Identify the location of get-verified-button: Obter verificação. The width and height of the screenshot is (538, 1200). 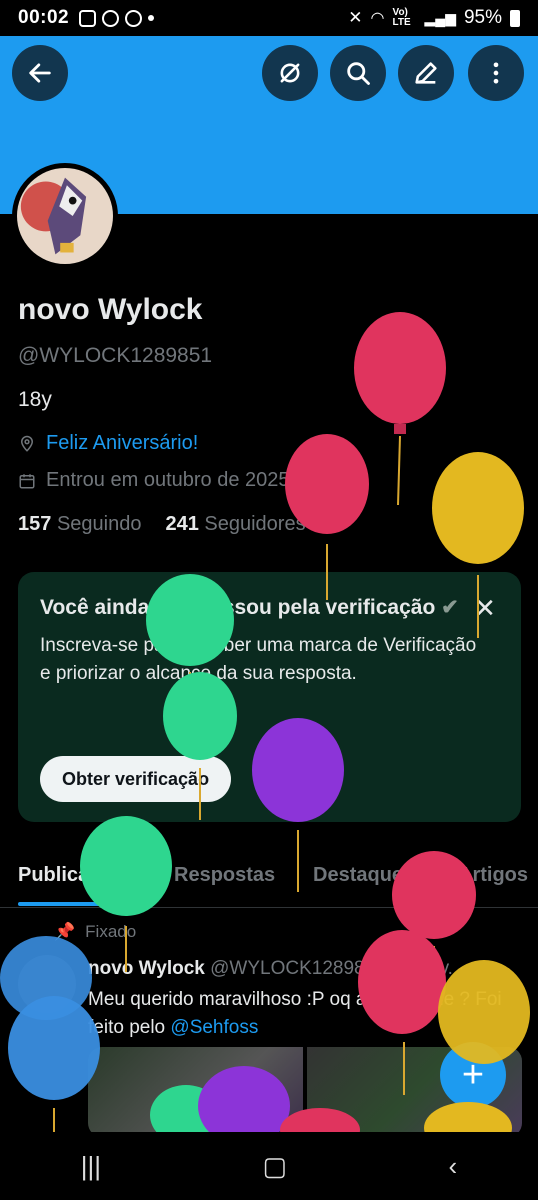
(136, 779).